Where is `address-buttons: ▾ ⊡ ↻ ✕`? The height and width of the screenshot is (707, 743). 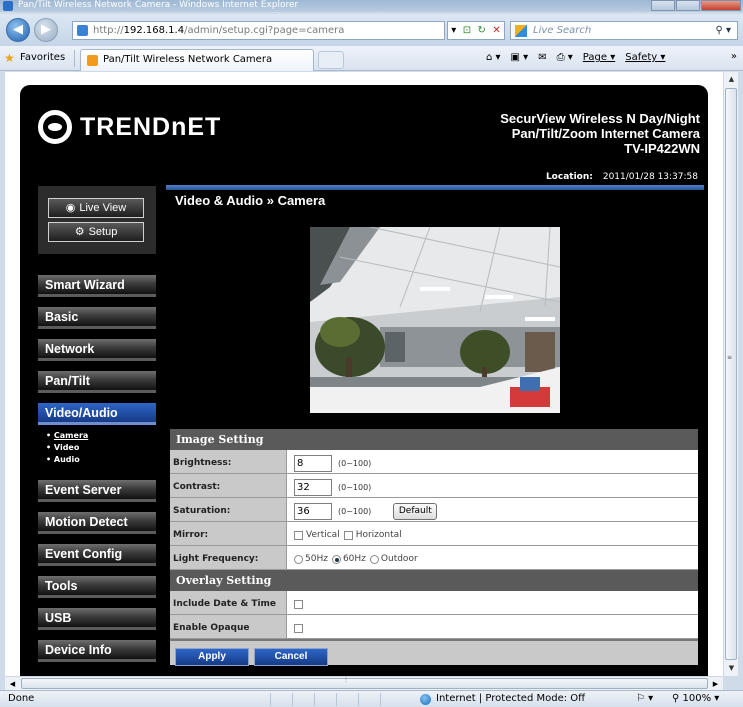
address-buttons: ▾ ⊡ ↻ ✕ is located at coordinates (476, 30).